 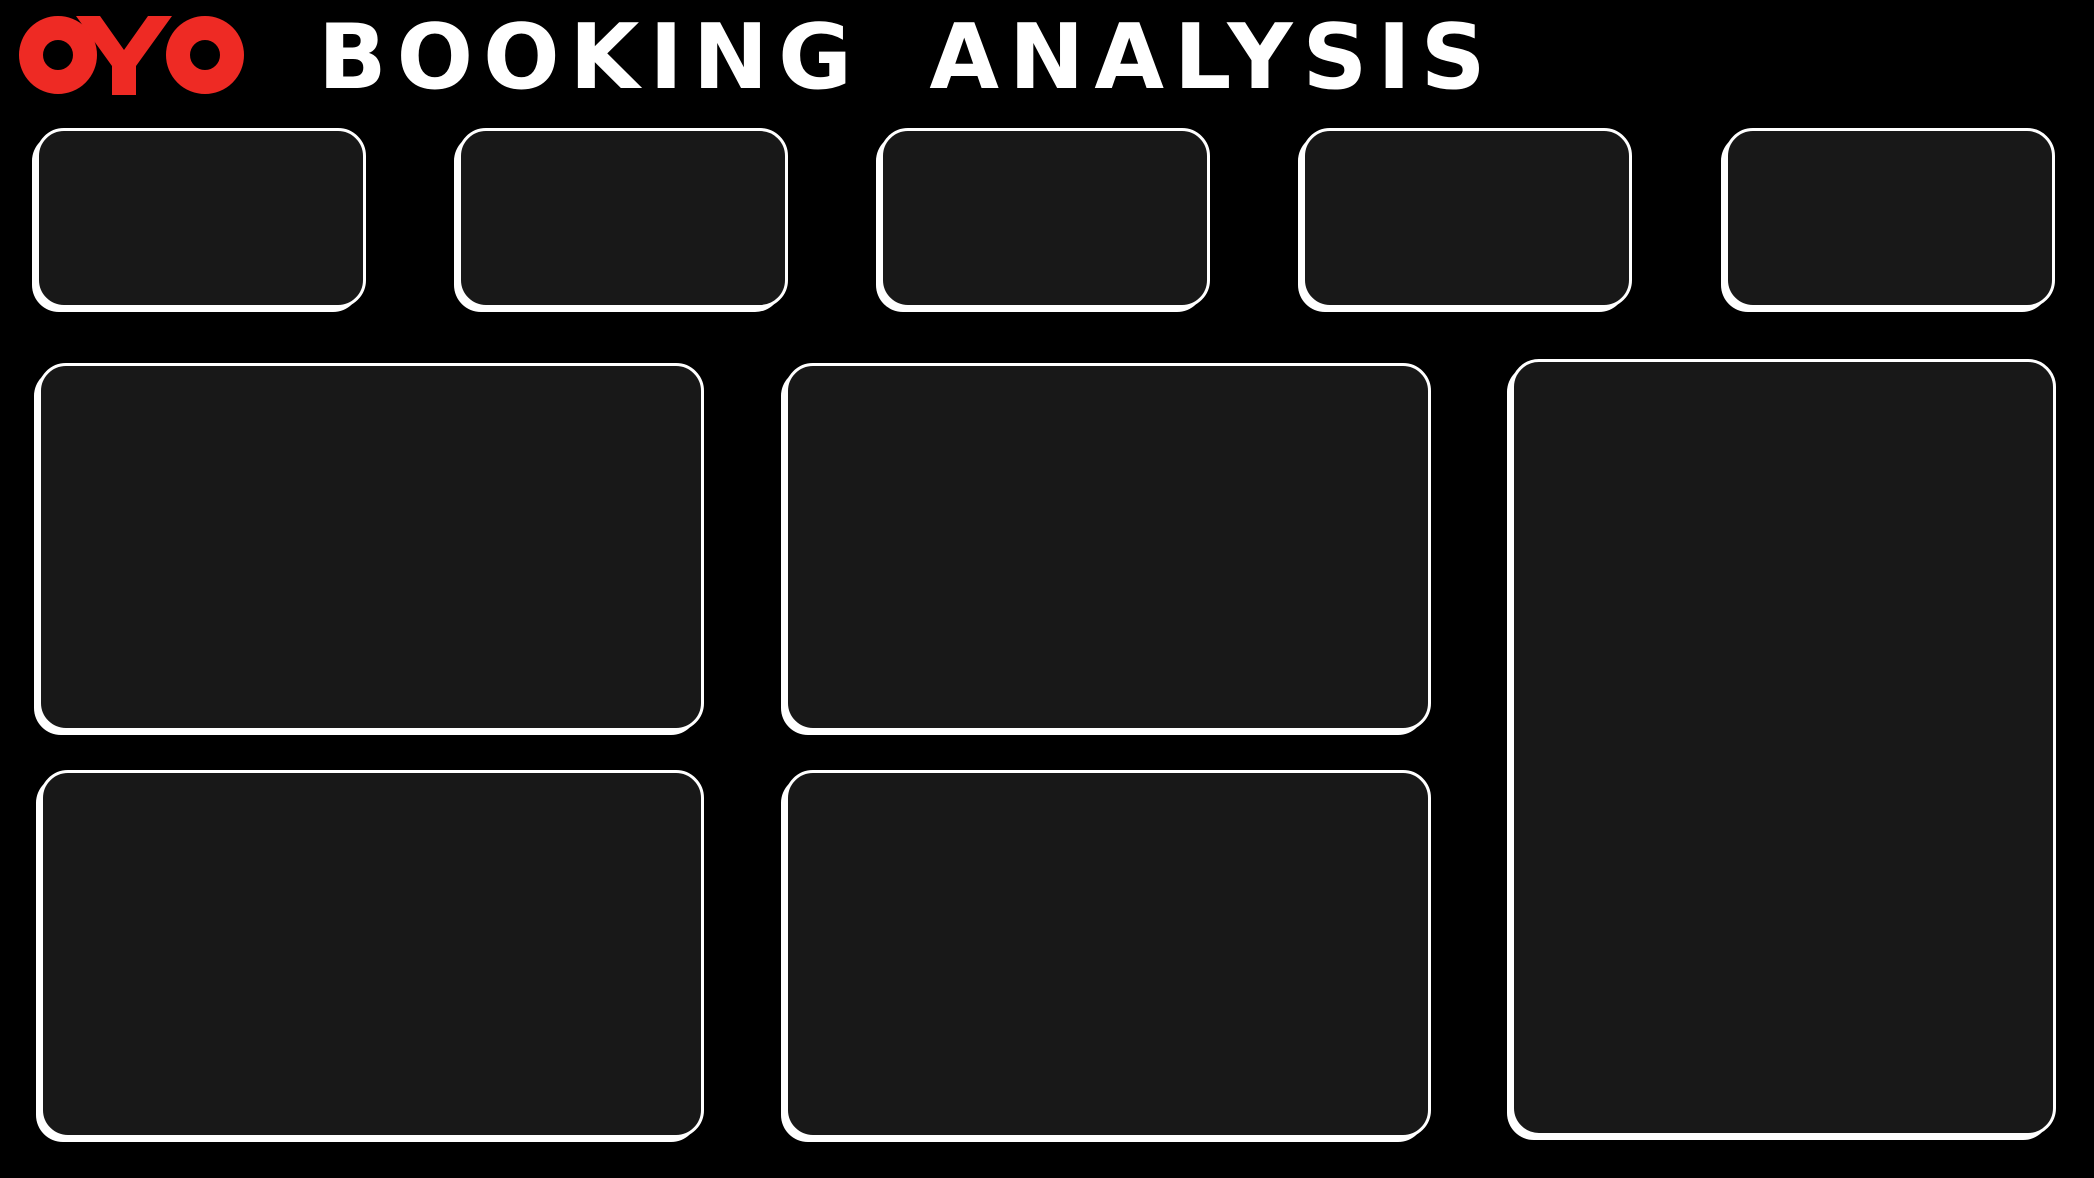 I want to click on oyo-logo-icon, so click(x=132, y=56).